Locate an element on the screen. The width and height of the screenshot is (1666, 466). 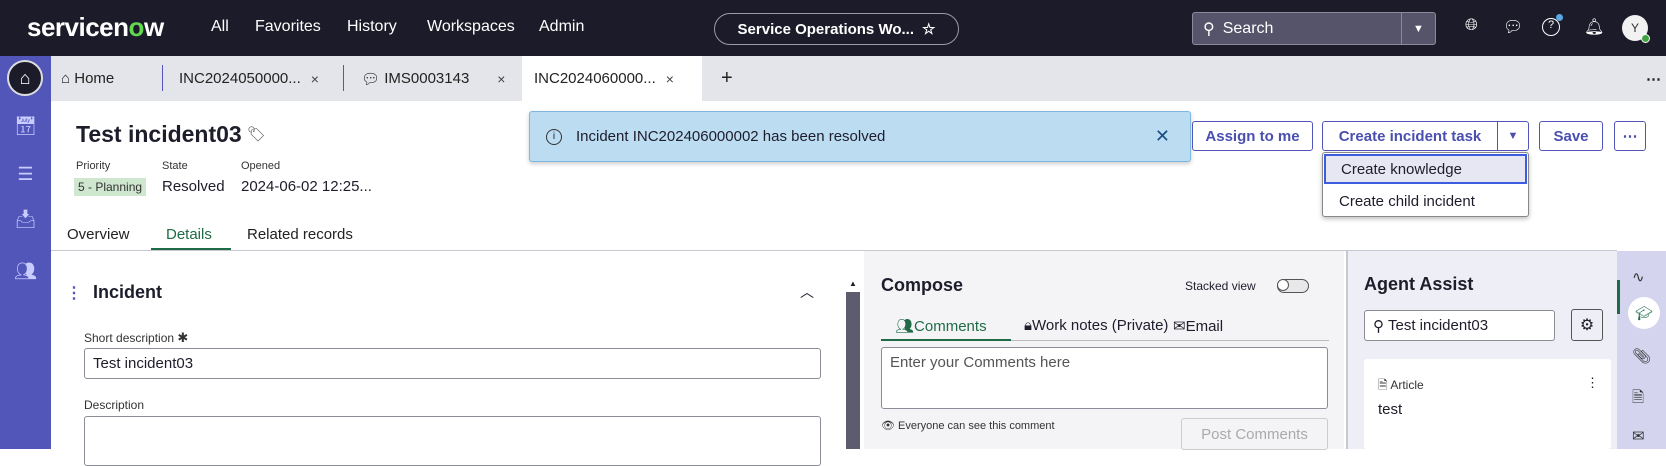
toggle-knob is located at coordinates (1283, 285).